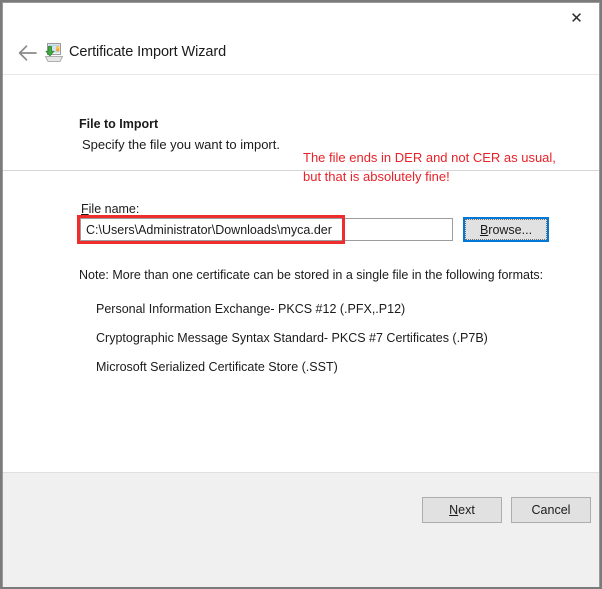  What do you see at coordinates (301, 54) in the screenshot?
I see `wizard-header: Certificate Import Wizard` at bounding box center [301, 54].